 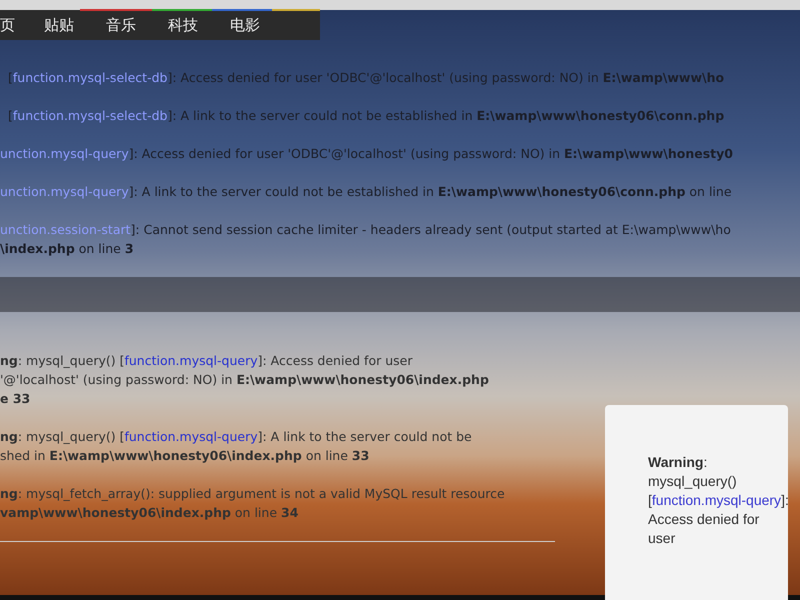 What do you see at coordinates (245, 25) in the screenshot?
I see `nav-item: 电影` at bounding box center [245, 25].